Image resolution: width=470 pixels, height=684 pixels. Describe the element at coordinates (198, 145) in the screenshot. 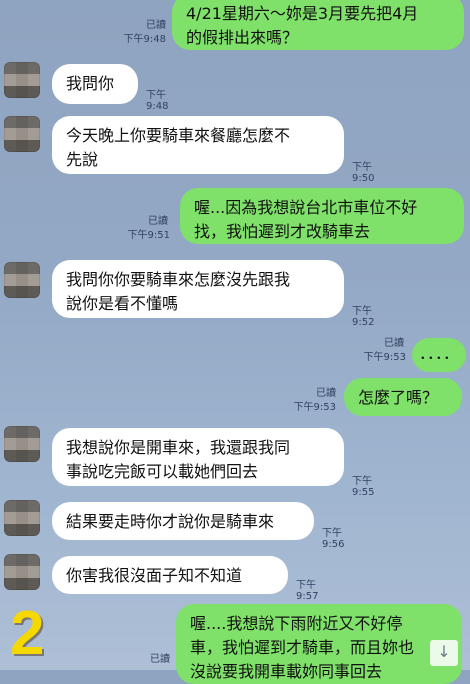

I see `message-bubble: 今天晚上你要騎車來餐廳怎麼不 先說` at that location.